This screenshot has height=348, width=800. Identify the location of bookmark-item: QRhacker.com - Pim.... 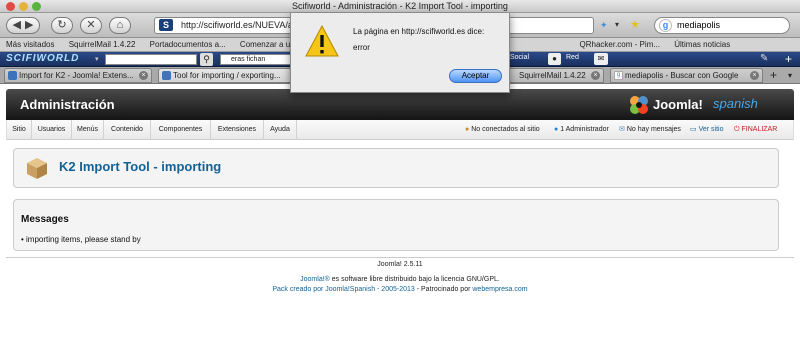
(620, 44).